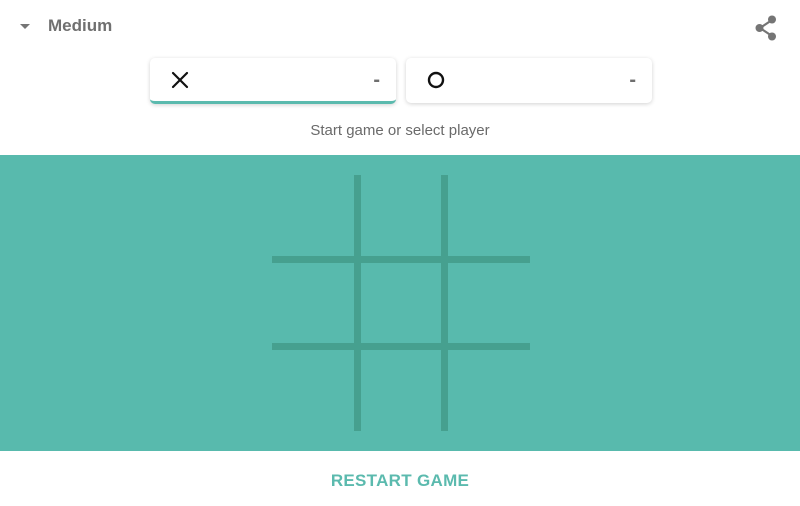 This screenshot has height=506, width=800. I want to click on player-x-score: -, so click(376, 80).